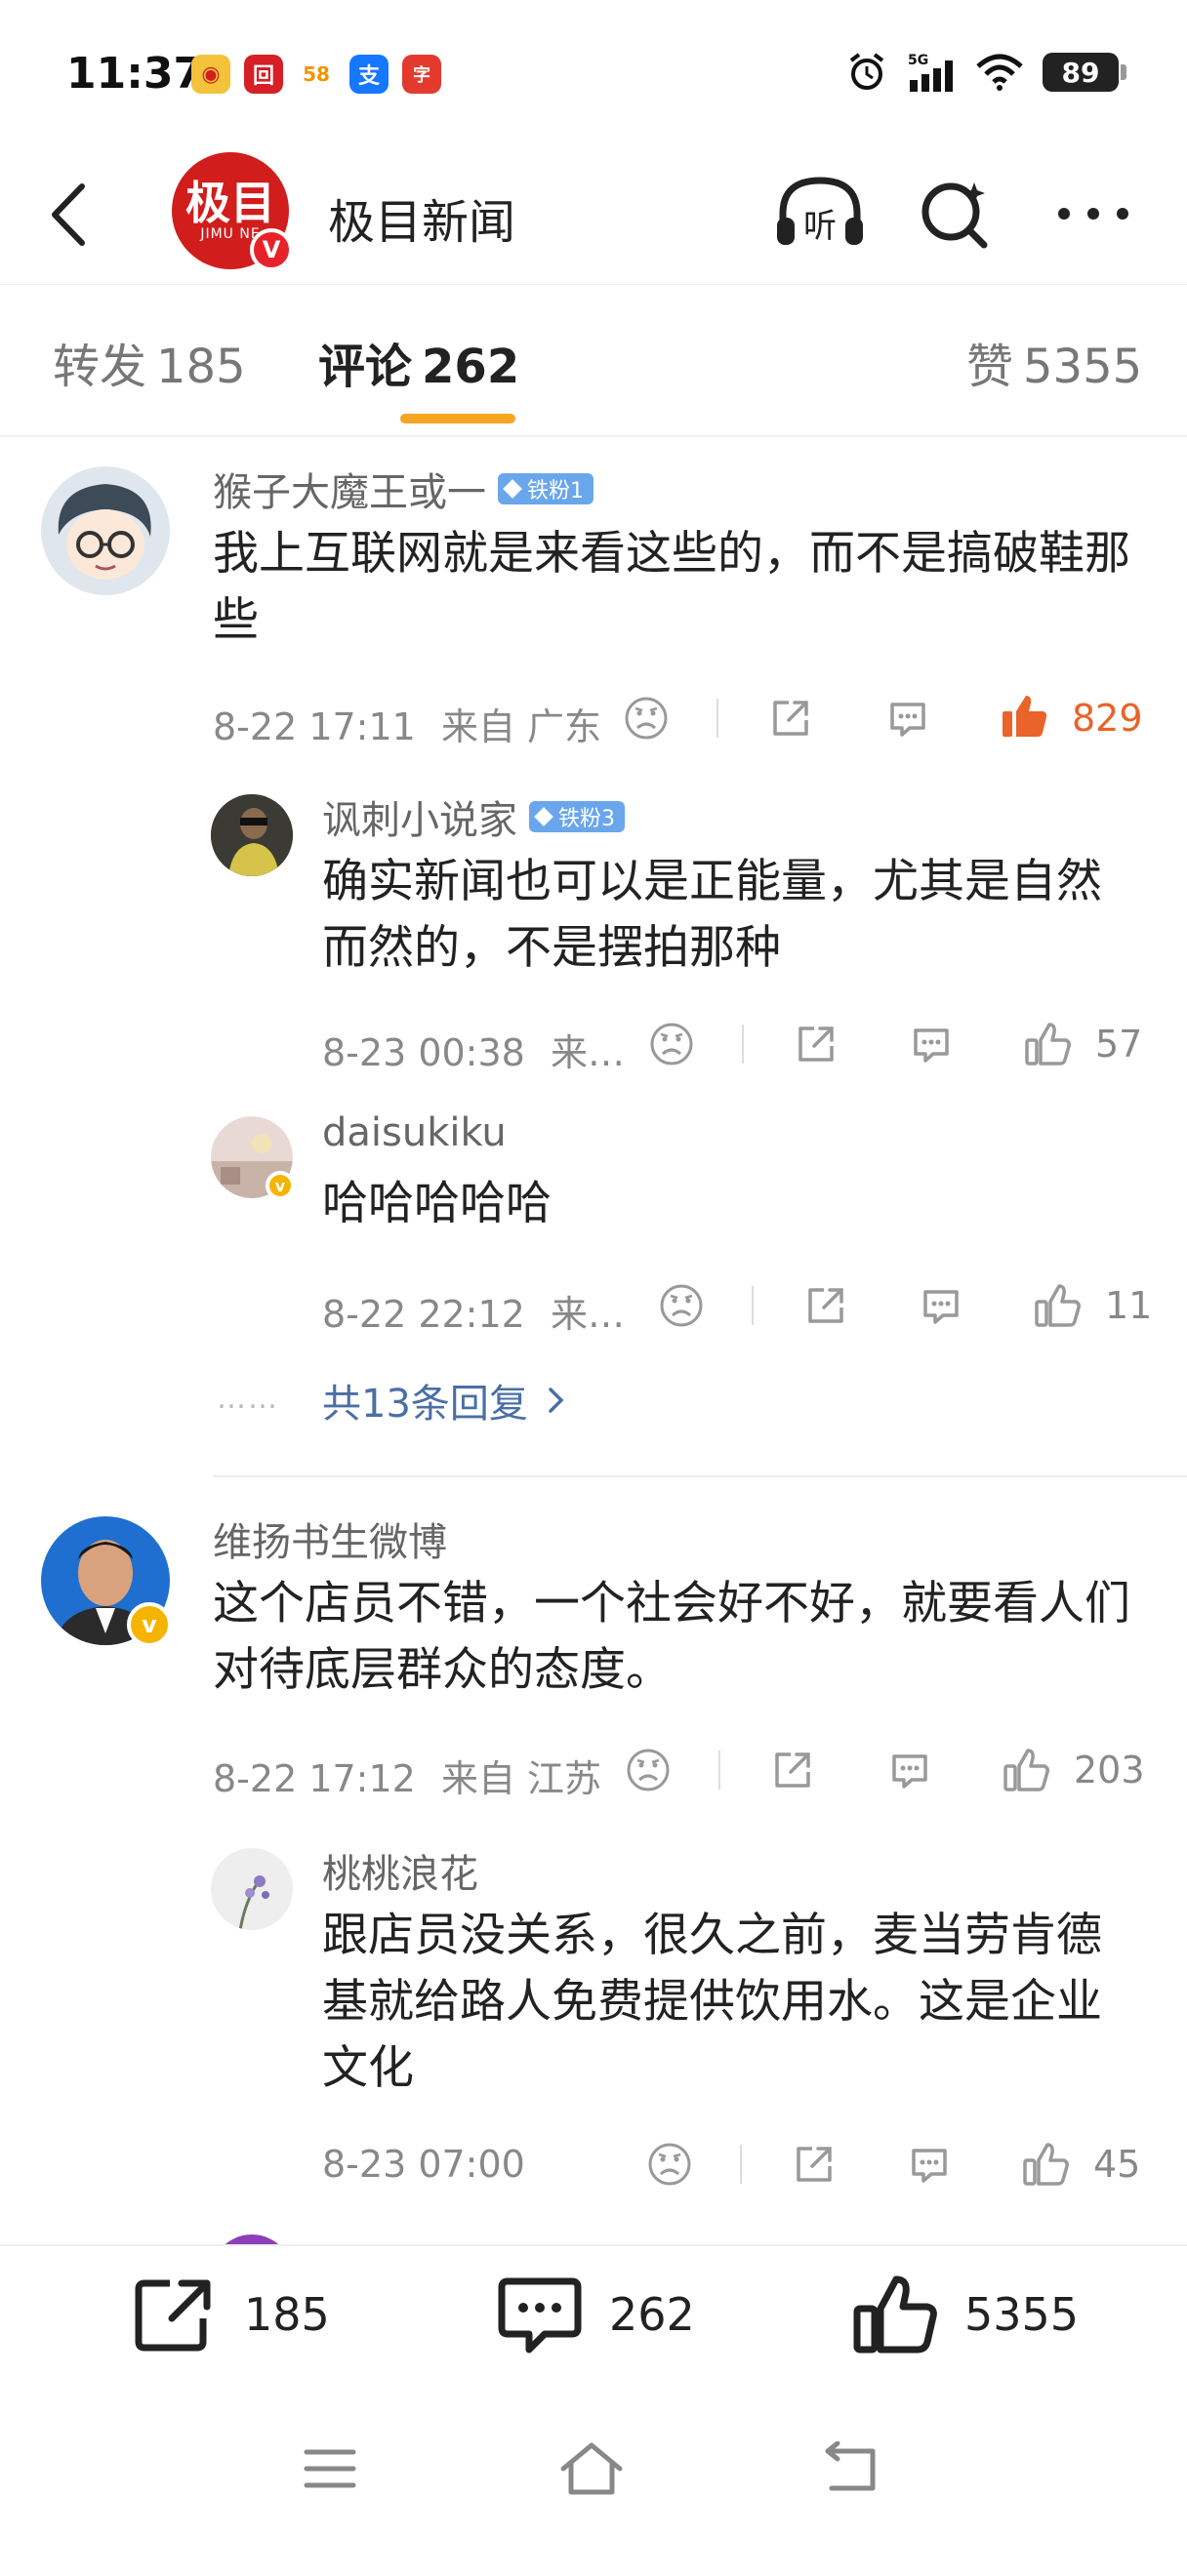  I want to click on comment-author: 维扬书生微博, so click(330, 1538).